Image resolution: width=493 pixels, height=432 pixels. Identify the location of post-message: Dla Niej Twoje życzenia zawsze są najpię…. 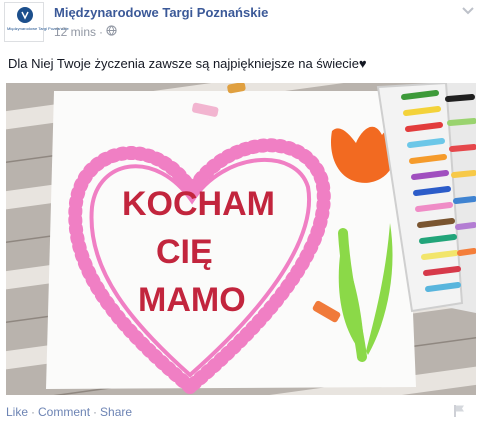
(187, 63).